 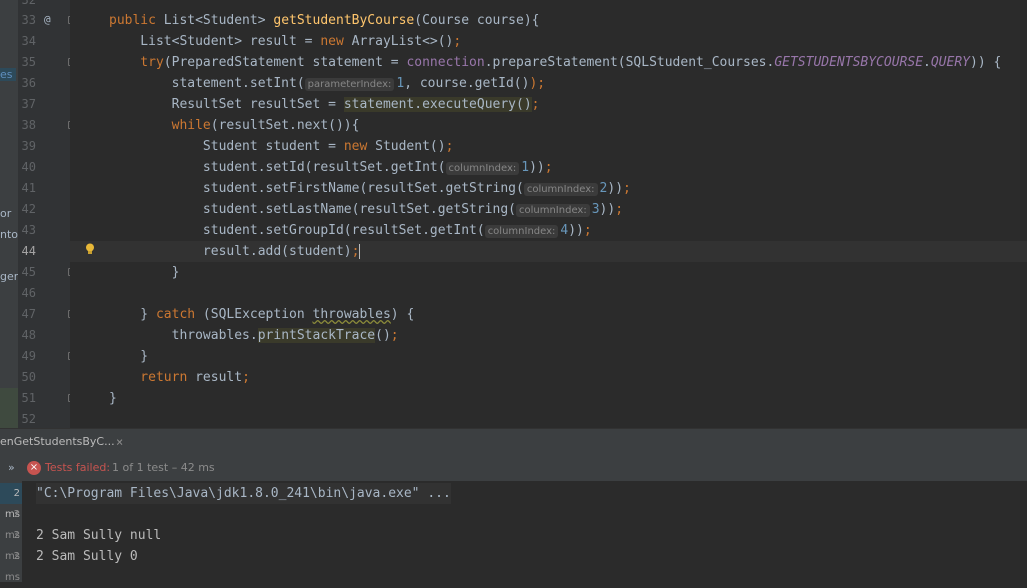 What do you see at coordinates (316, 335) in the screenshot?
I see `warning-highlight: printStackTrace` at bounding box center [316, 335].